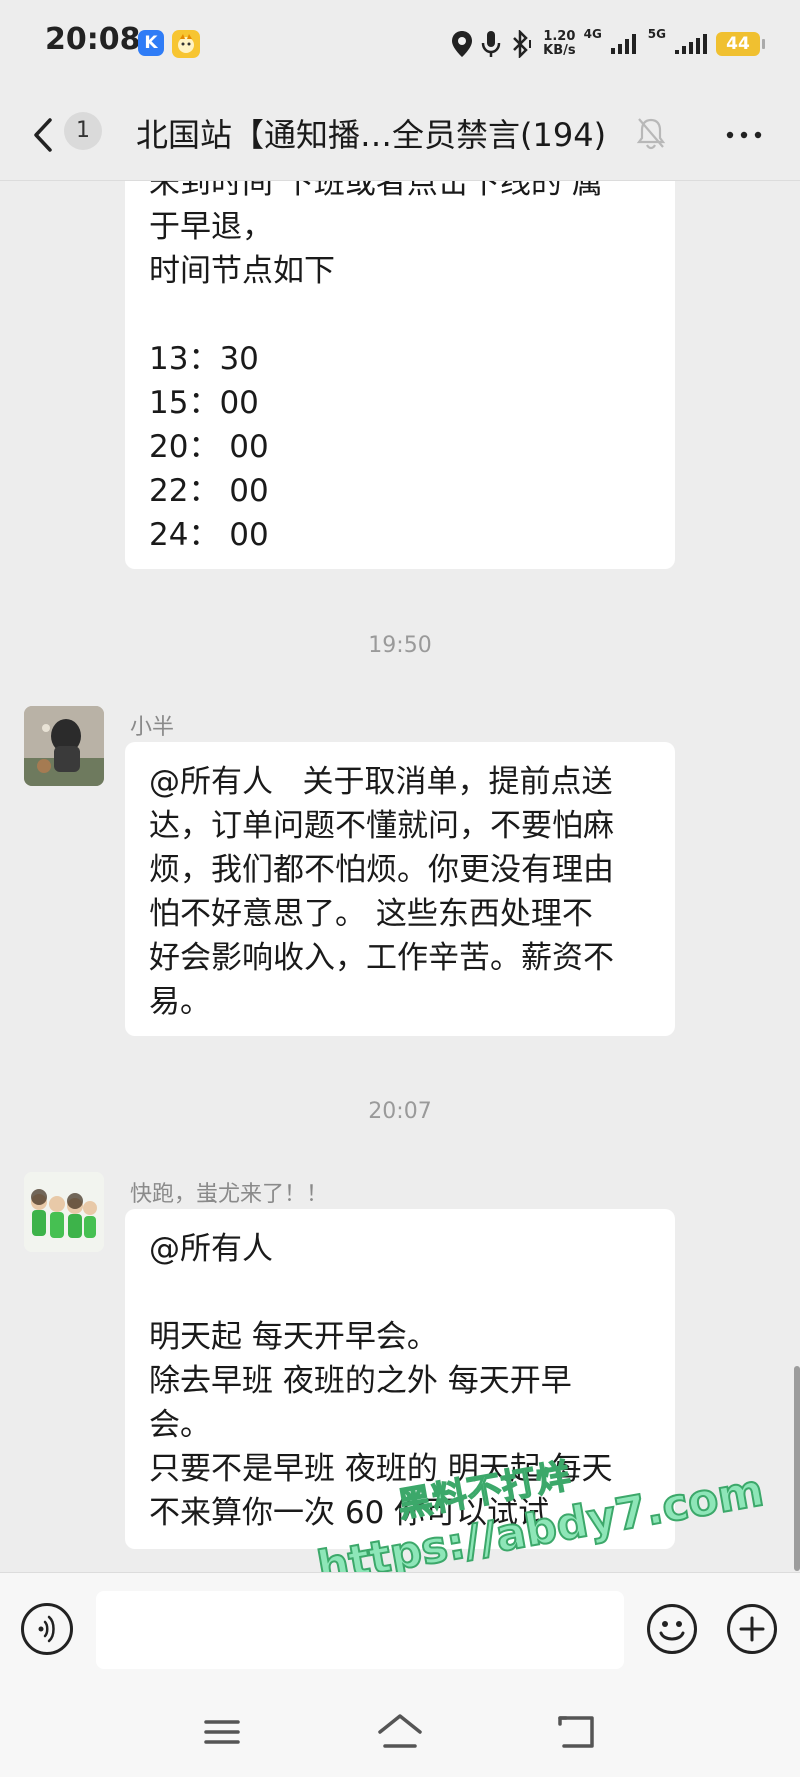 The width and height of the screenshot is (800, 1777). I want to click on nav-back-button, so click(578, 1732).